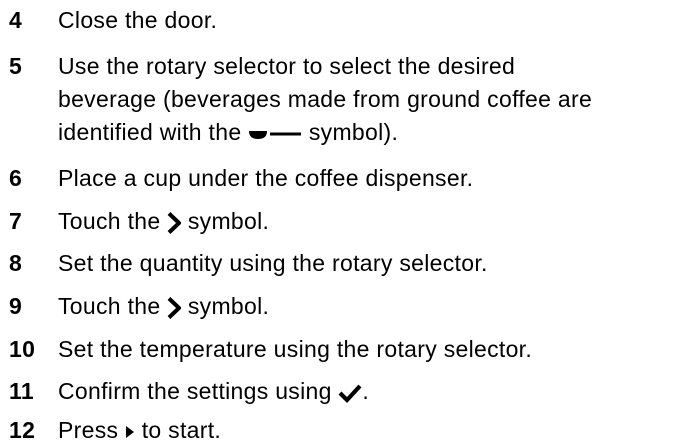 This screenshot has height=447, width=677. I want to click on step-number: 6, so click(16, 178).